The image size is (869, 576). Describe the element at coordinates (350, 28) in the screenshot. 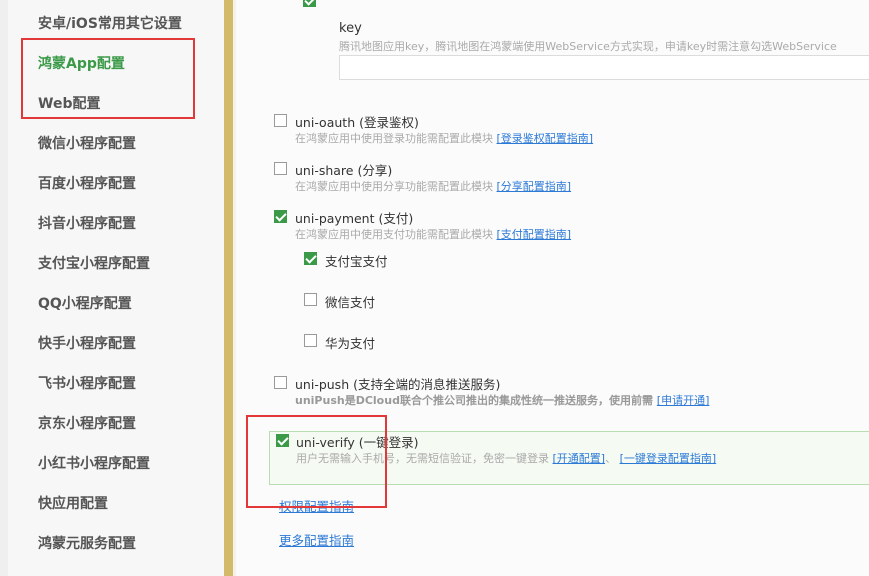

I see `map-key-label: key` at that location.